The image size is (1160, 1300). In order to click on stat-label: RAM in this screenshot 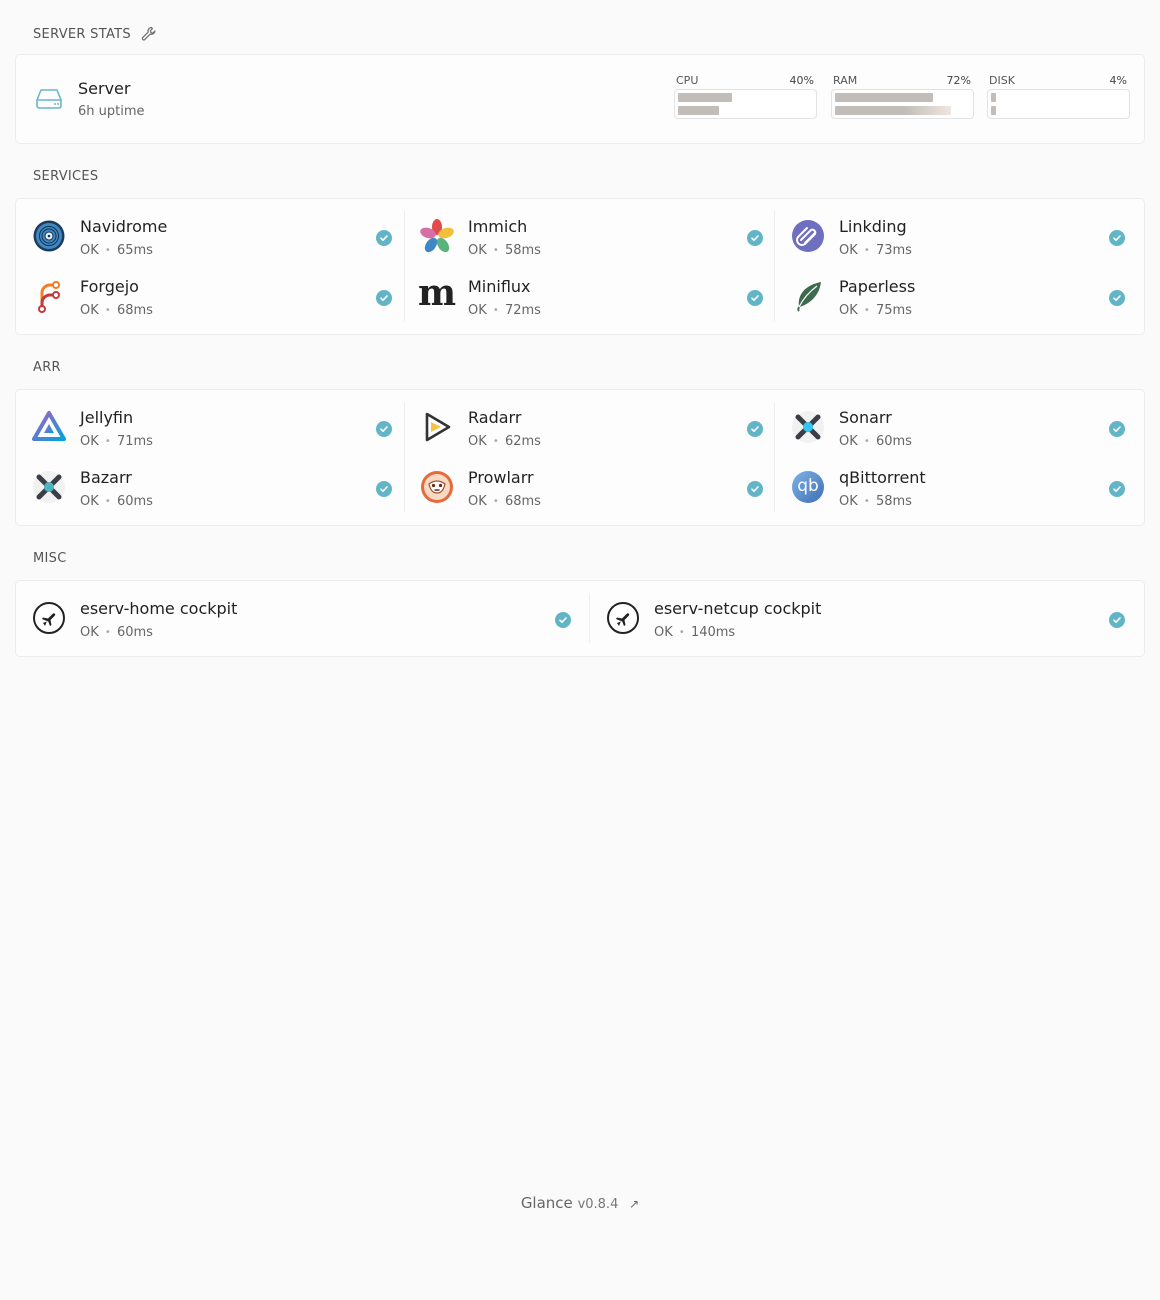, I will do `click(845, 80)`.